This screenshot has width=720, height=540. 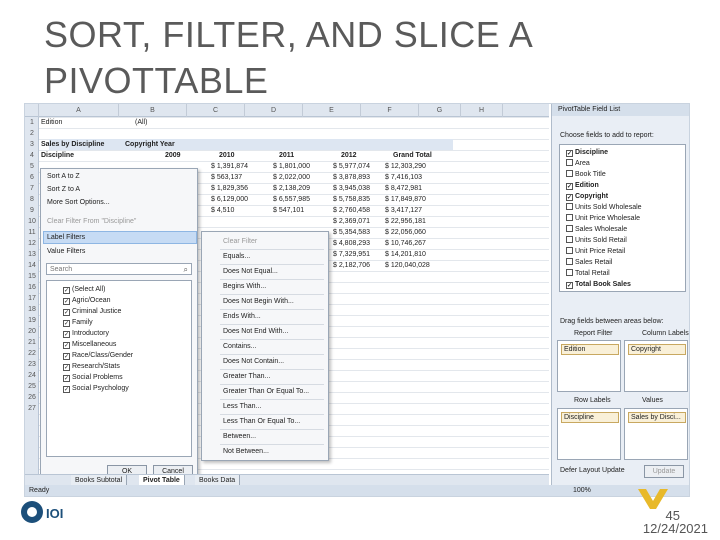 I want to click on row-header: 4, so click(x=32, y=155).